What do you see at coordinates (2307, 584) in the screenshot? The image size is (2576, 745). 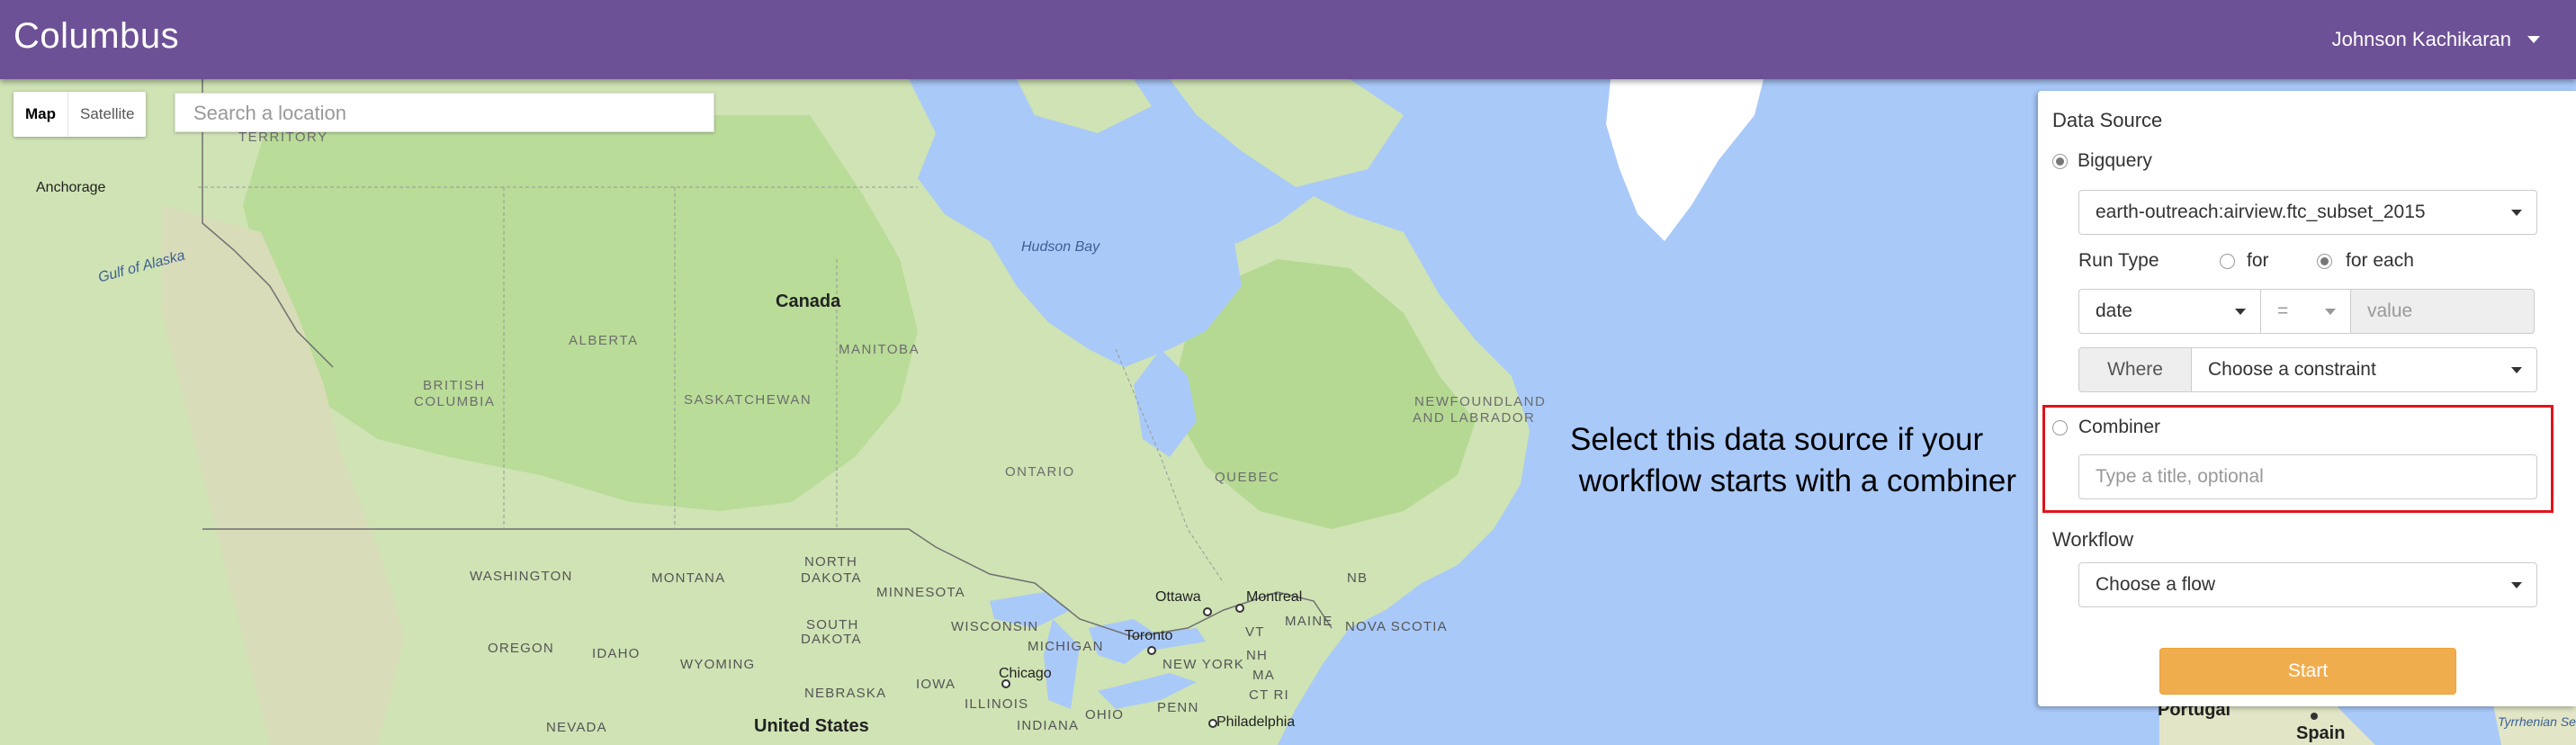 I see `flow-select: Choose a flow` at bounding box center [2307, 584].